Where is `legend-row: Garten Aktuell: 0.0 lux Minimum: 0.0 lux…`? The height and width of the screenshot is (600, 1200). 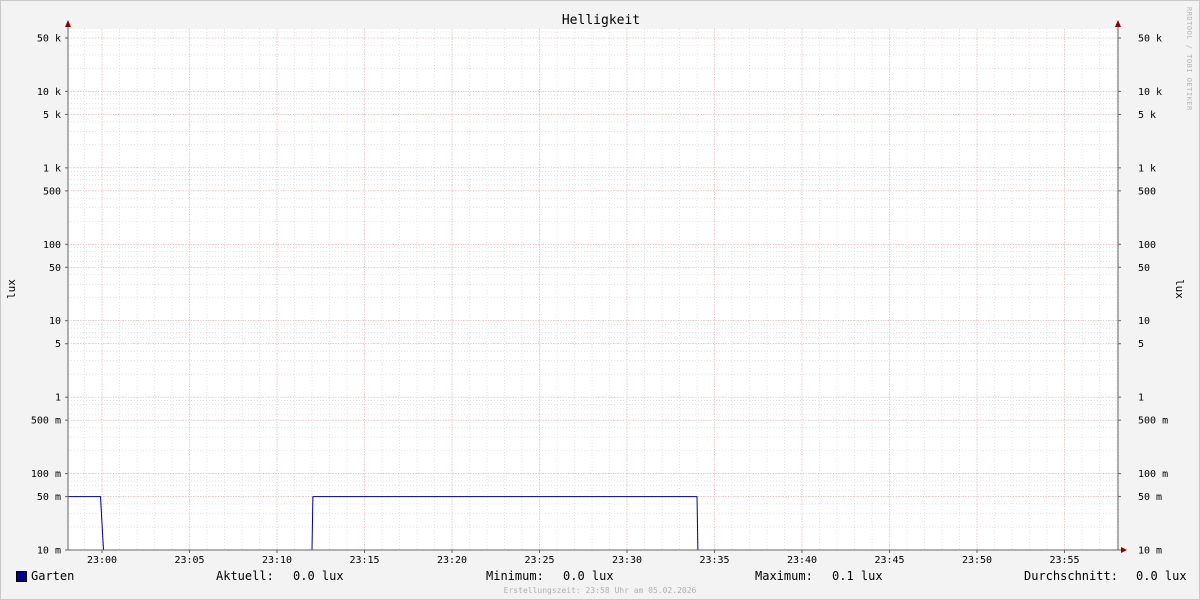 legend-row: Garten Aktuell: 0.0 lux Minimum: 0.0 lux… is located at coordinates (600, 577).